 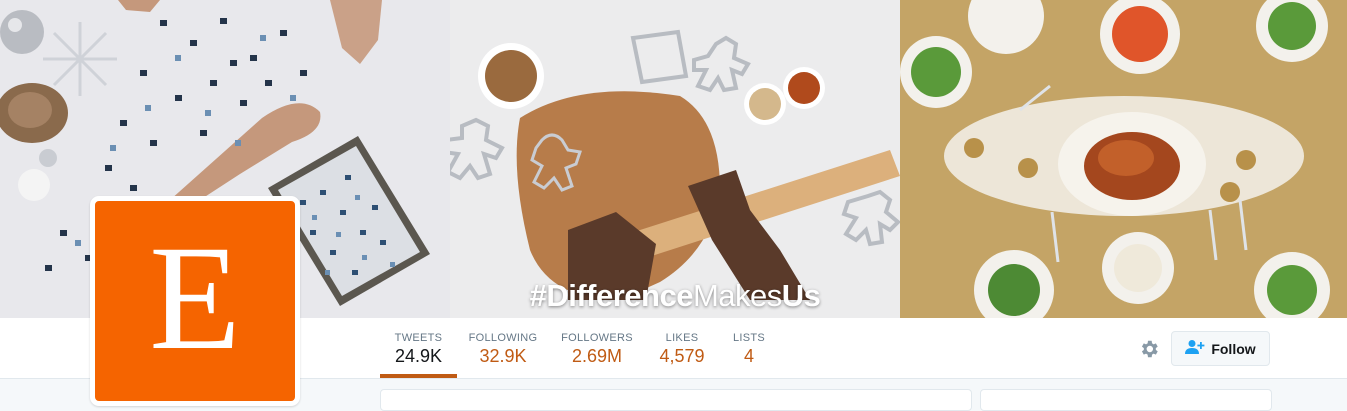 What do you see at coordinates (418, 376) in the screenshot?
I see `active-tab-underline` at bounding box center [418, 376].